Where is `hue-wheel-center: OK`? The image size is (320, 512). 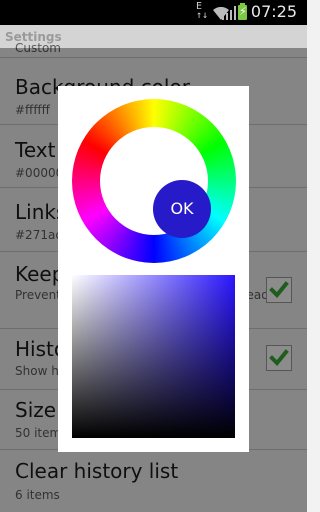 hue-wheel-center: OK is located at coordinates (155, 182).